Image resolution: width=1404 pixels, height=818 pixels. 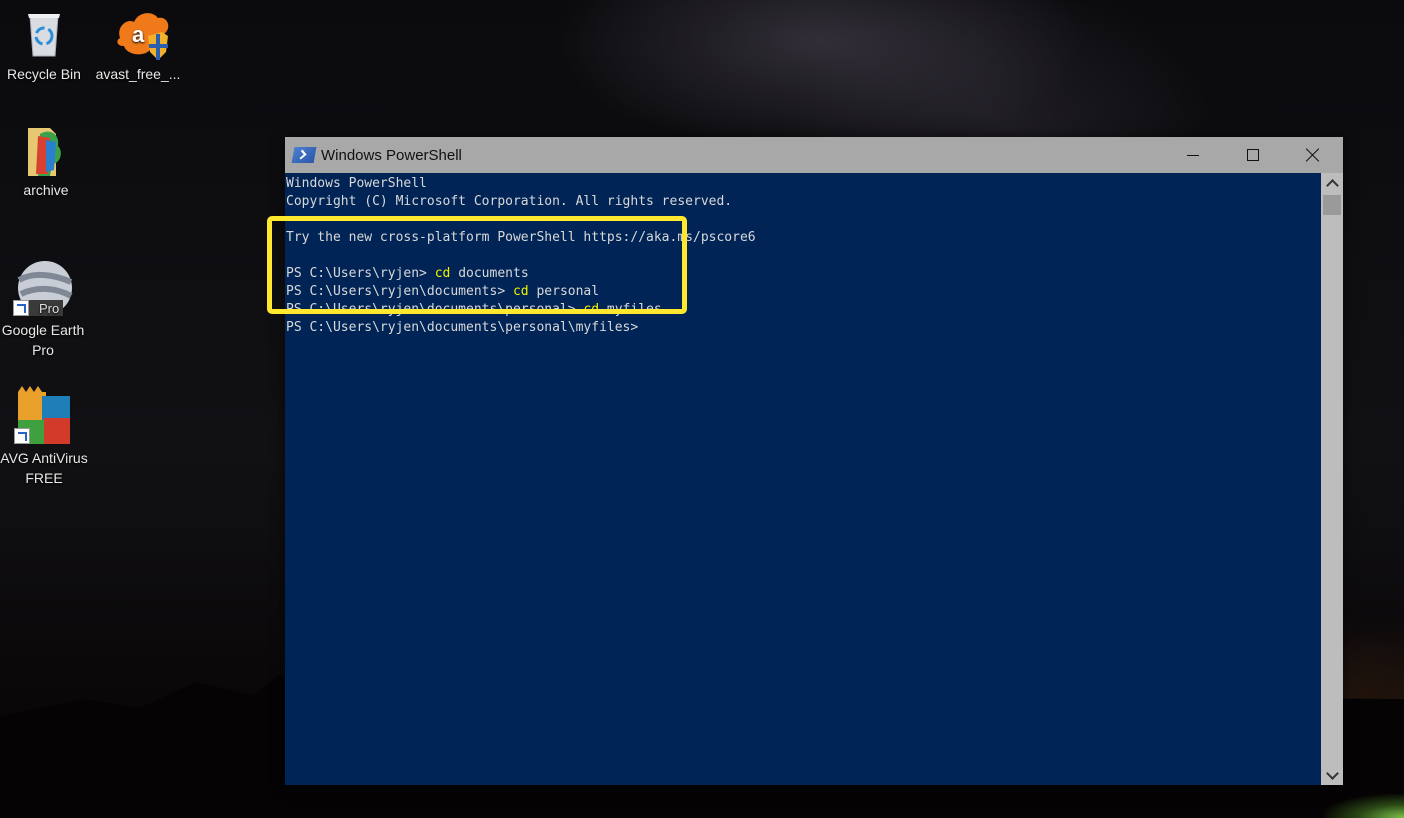 I want to click on svg-text: Pro, so click(x=49, y=308).